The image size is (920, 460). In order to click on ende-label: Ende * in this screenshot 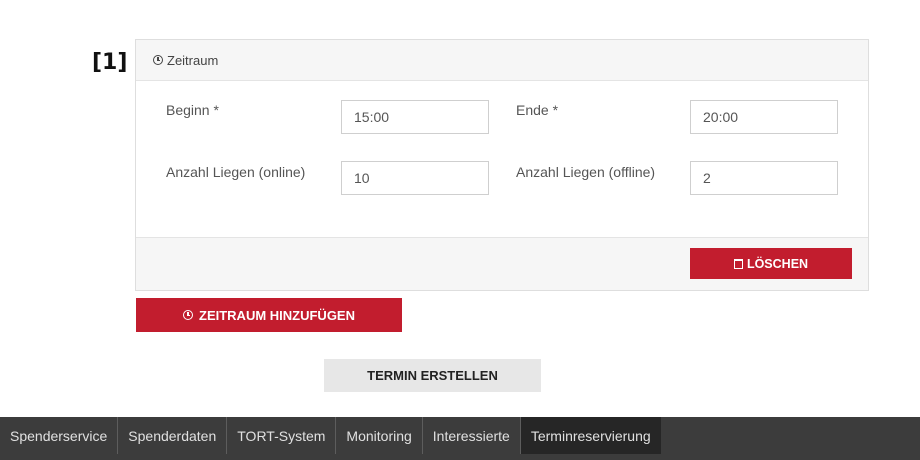, I will do `click(537, 110)`.